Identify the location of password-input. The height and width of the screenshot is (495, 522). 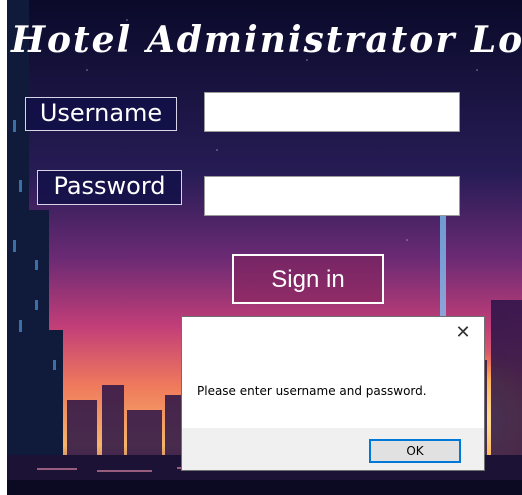
(332, 196).